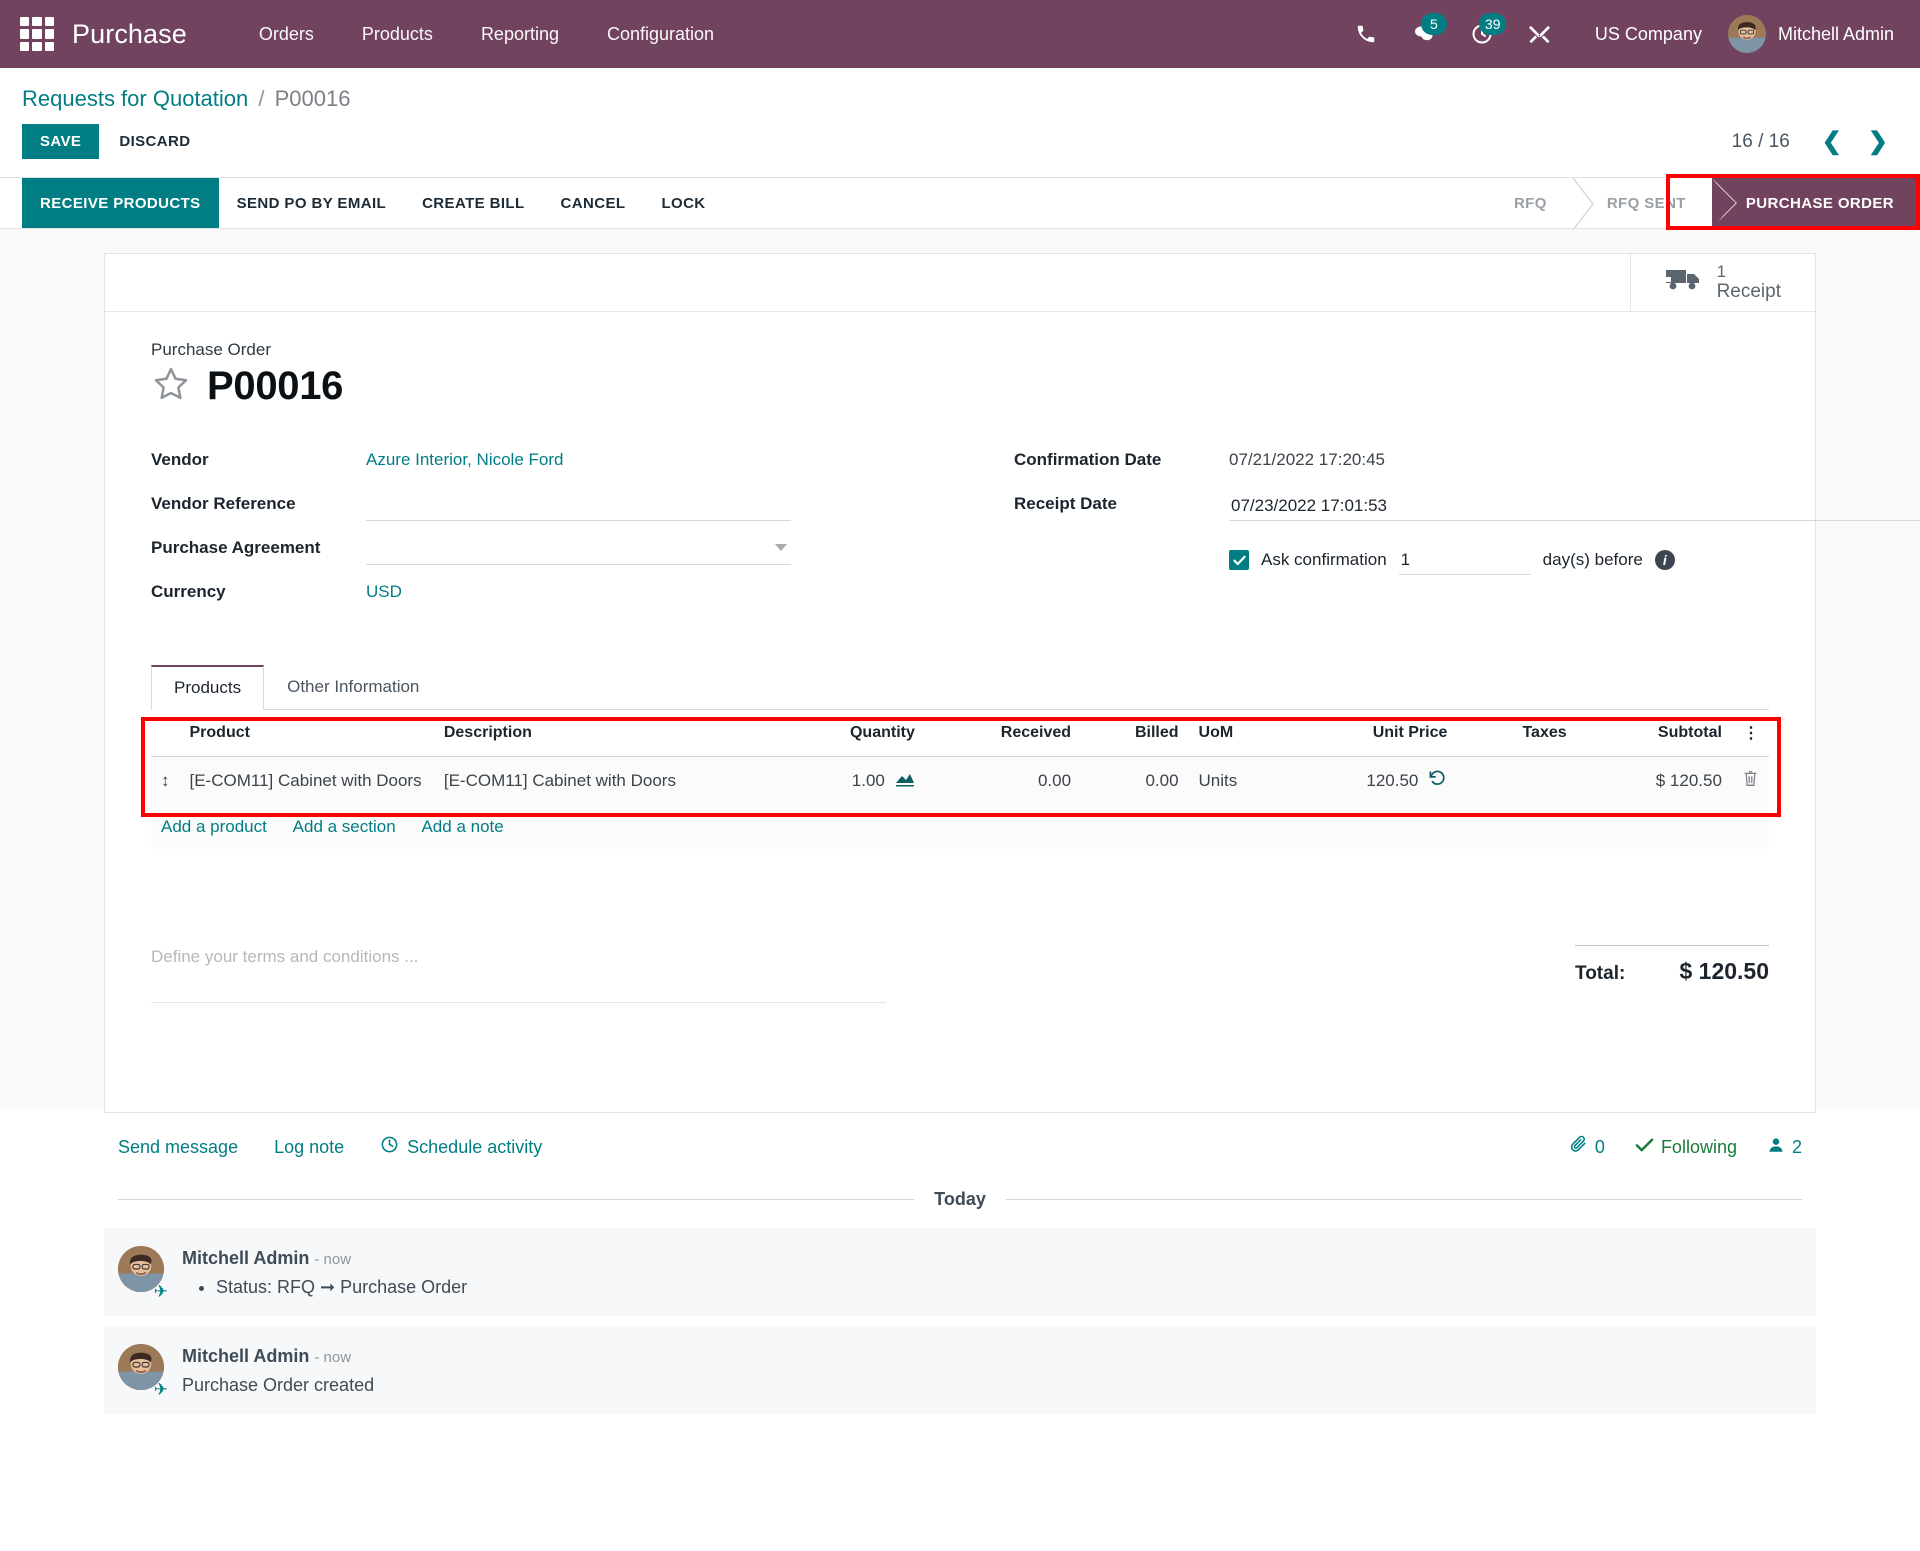  Describe the element at coordinates (520, 34) in the screenshot. I see `menu-reporting: Reporting` at that location.